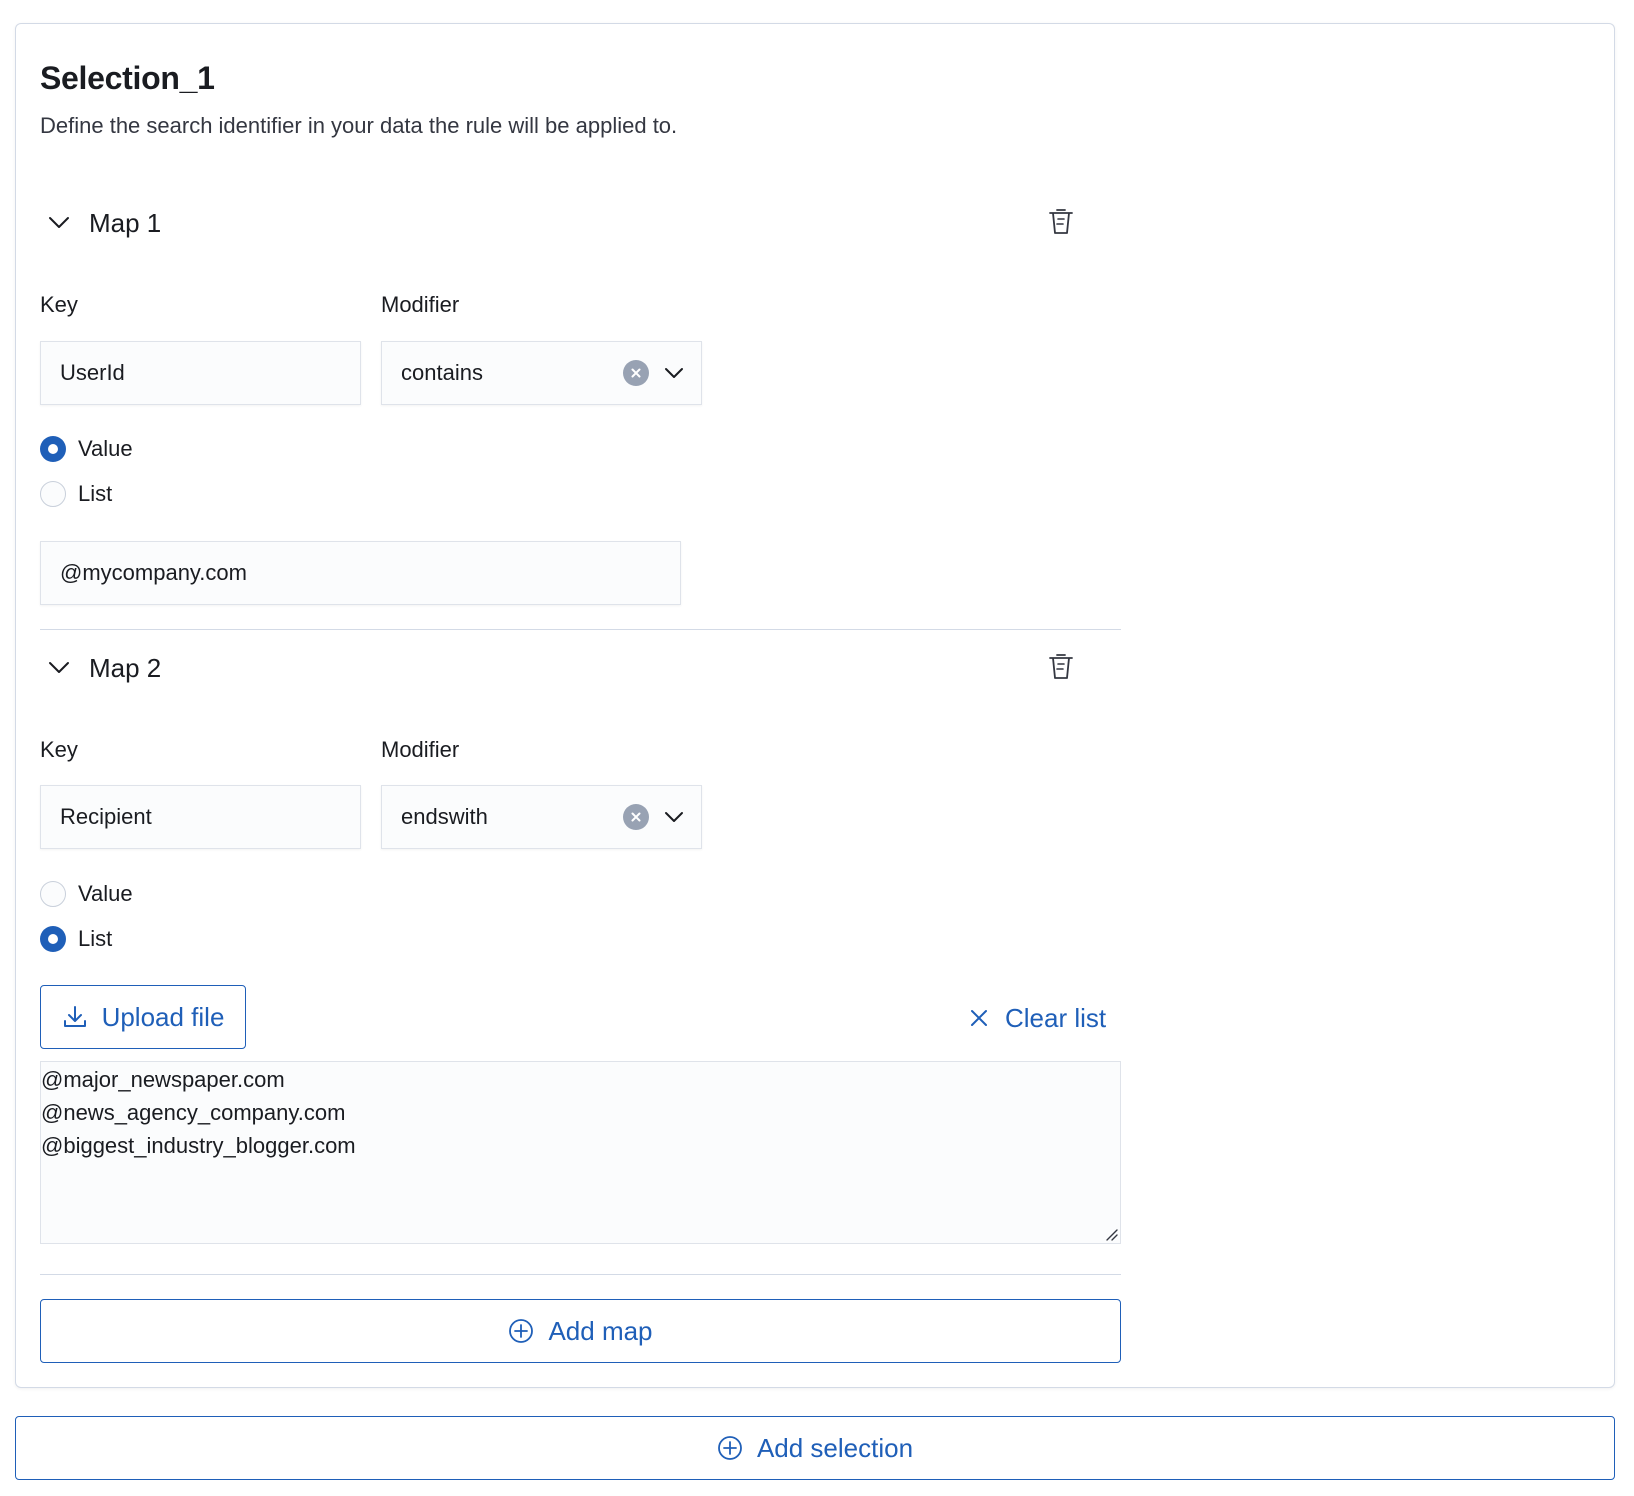 This screenshot has width=1634, height=1496. I want to click on map-1-title: Map 1, so click(125, 222).